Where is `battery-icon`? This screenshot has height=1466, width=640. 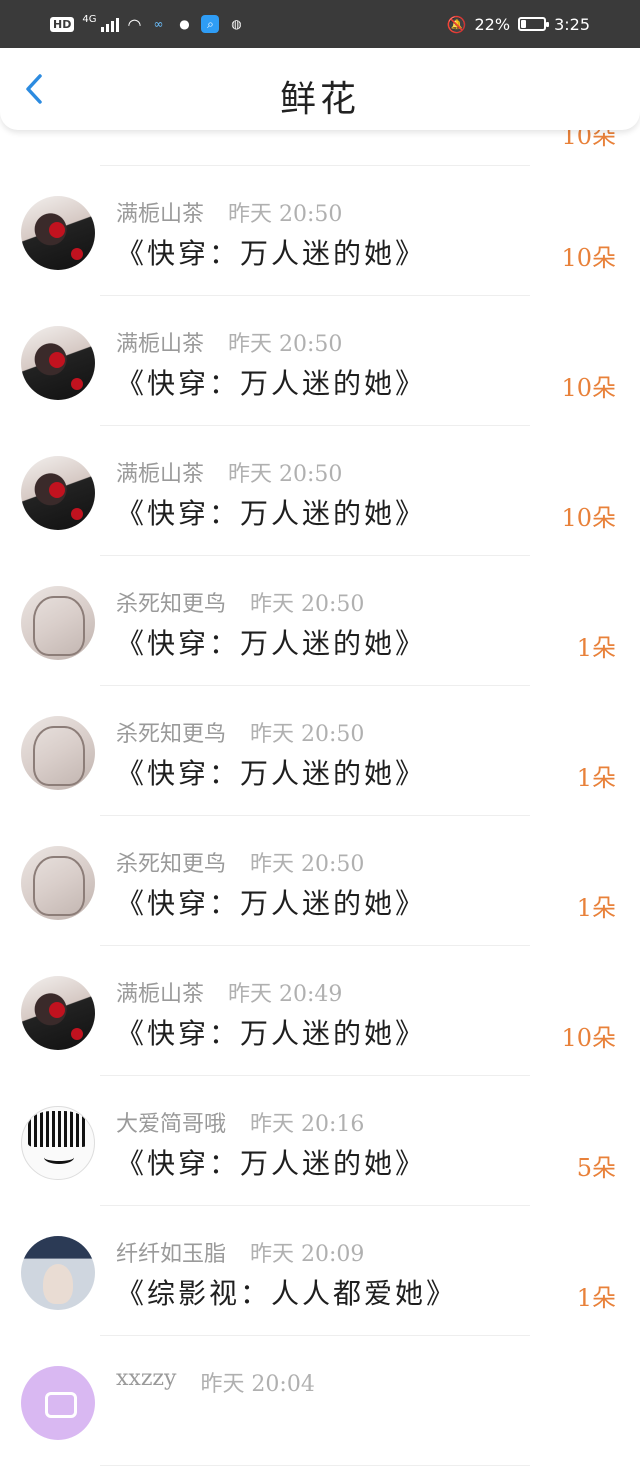 battery-icon is located at coordinates (534, 24).